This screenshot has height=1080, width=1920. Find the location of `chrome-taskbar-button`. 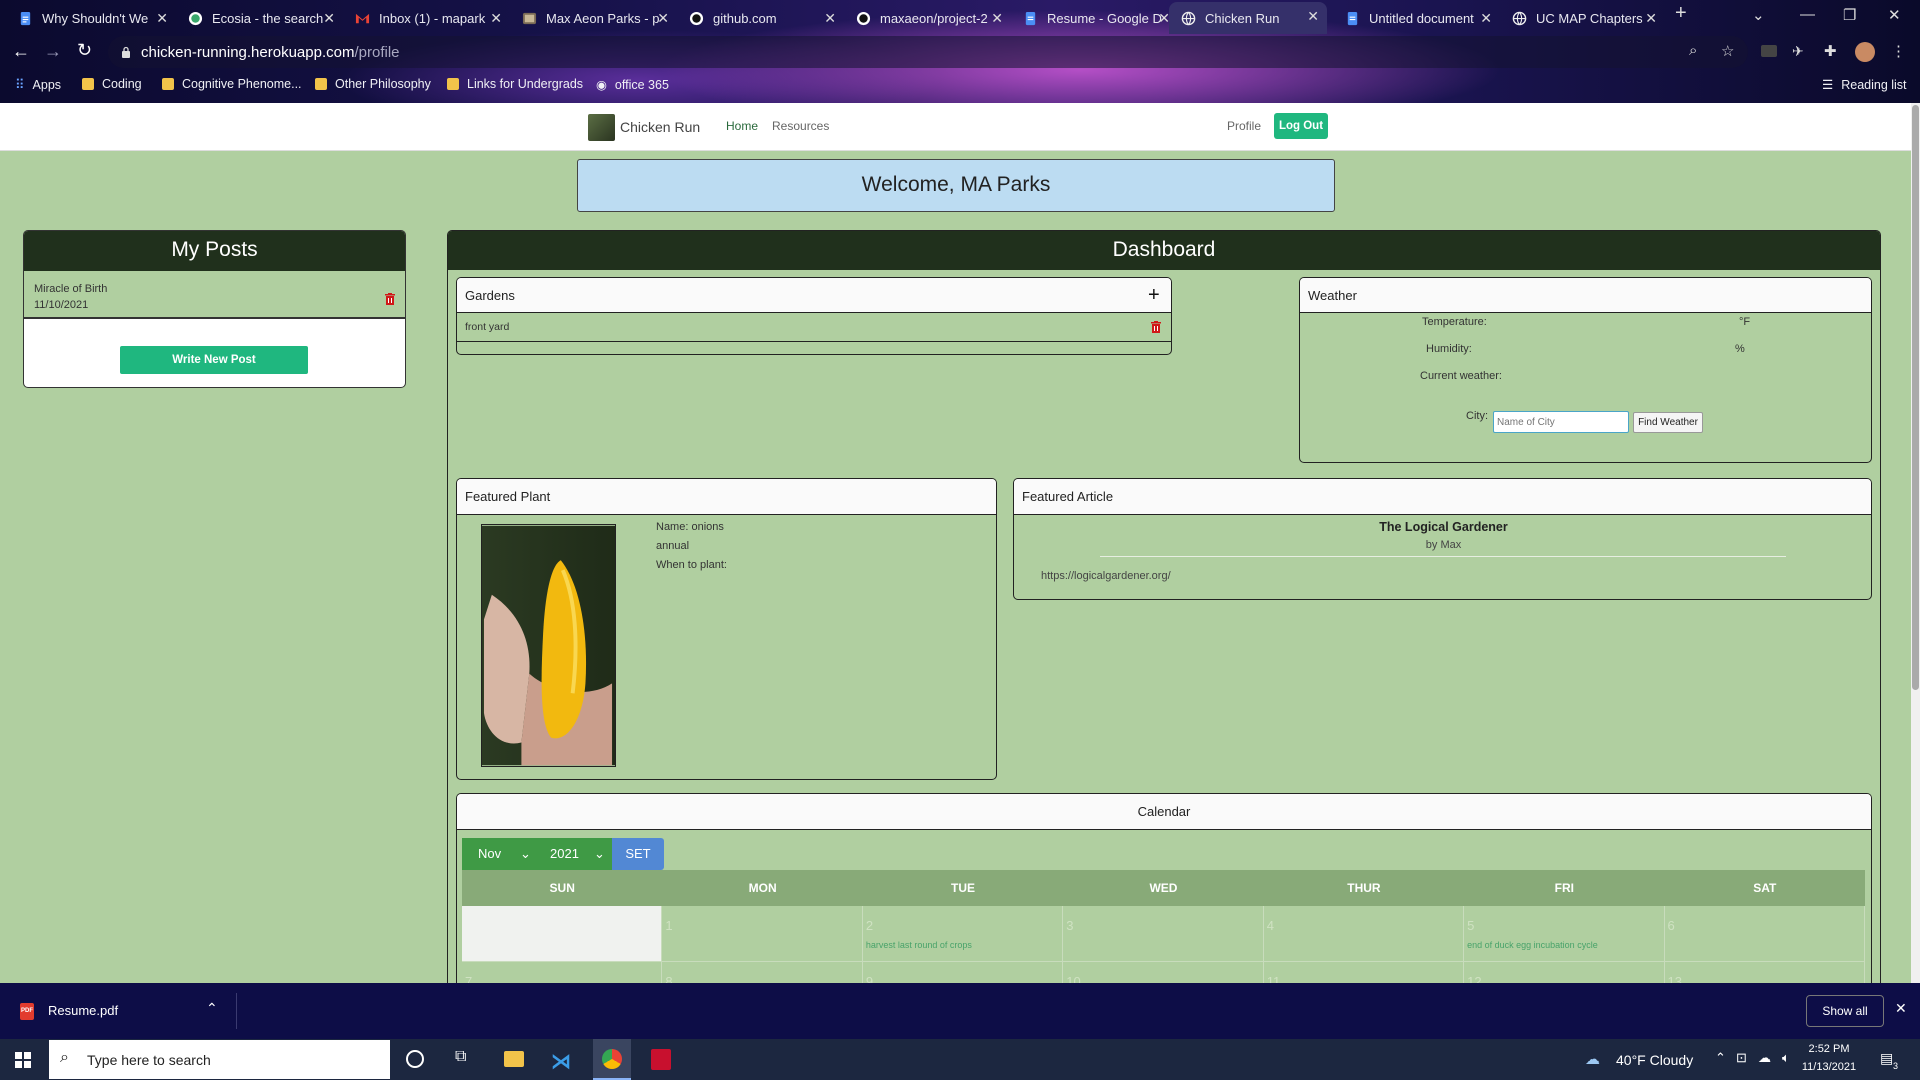

chrome-taskbar-button is located at coordinates (612, 1059).